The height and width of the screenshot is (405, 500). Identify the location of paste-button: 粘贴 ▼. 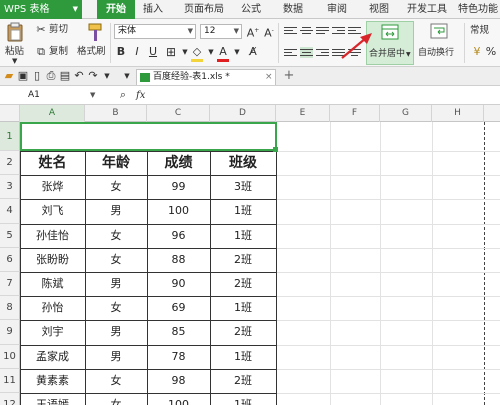
(15, 43).